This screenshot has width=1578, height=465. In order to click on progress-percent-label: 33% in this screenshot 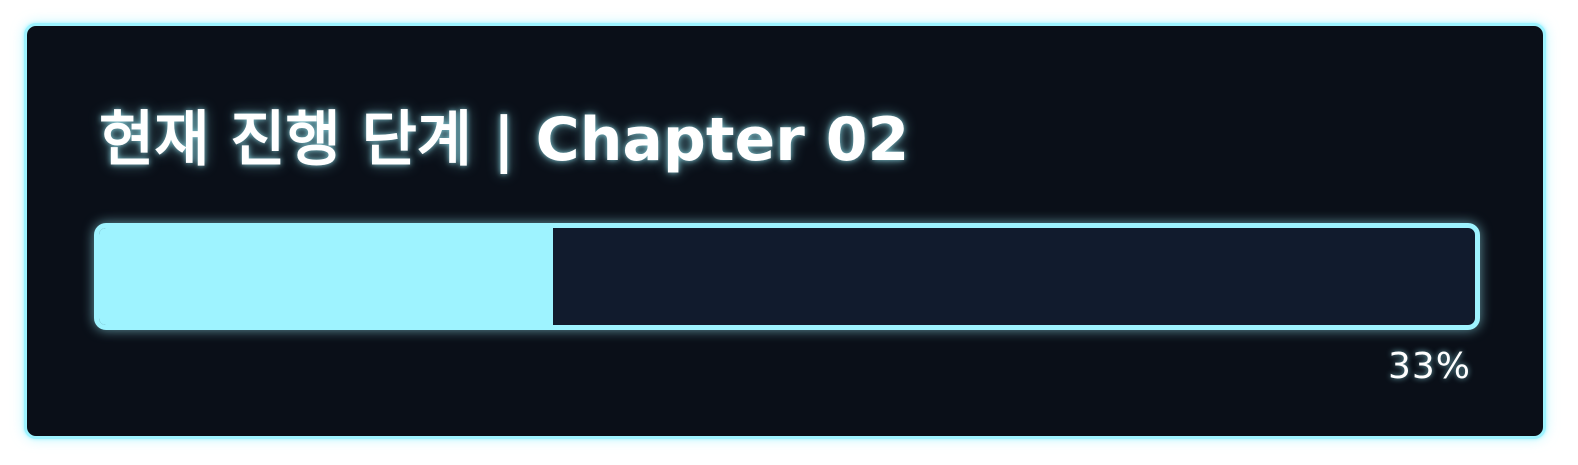, I will do `click(1429, 366)`.